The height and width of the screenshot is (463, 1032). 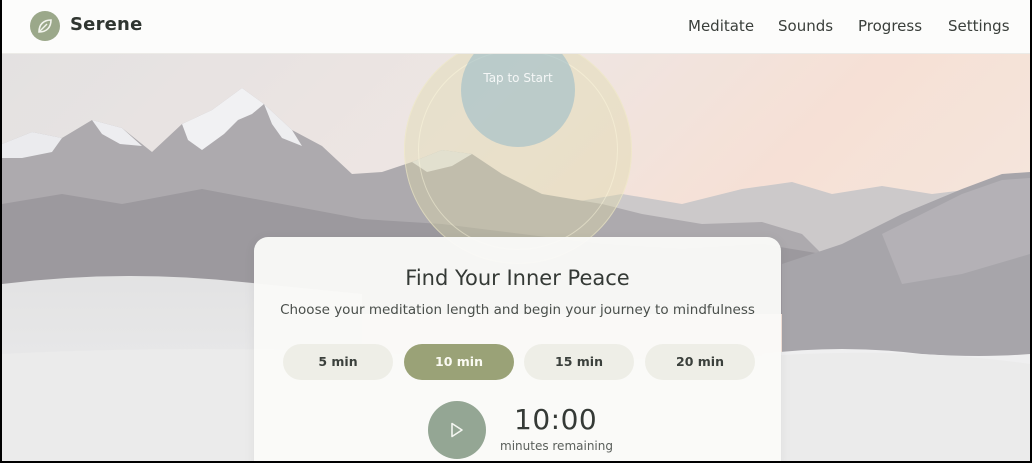 I want to click on top-navbar: Serene Meditate Sounds Progress Settings, so click(x=516, y=27).